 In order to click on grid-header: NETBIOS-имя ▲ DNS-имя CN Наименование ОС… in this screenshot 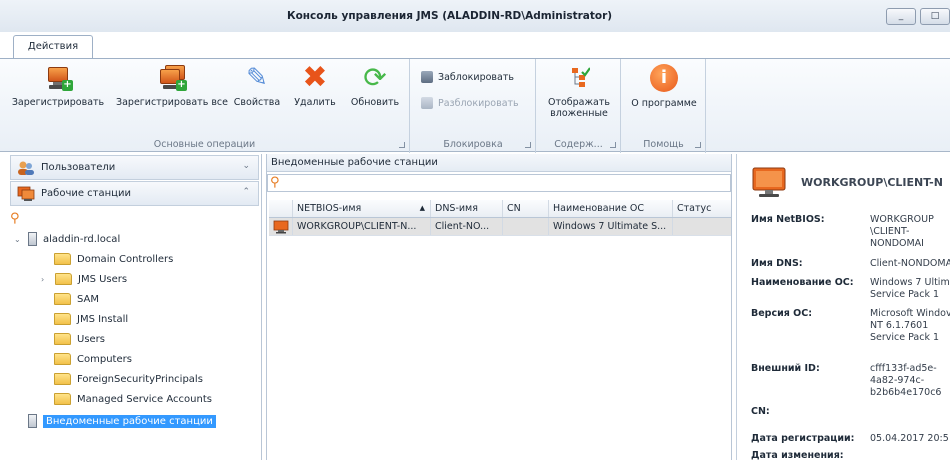, I will do `click(500, 209)`.